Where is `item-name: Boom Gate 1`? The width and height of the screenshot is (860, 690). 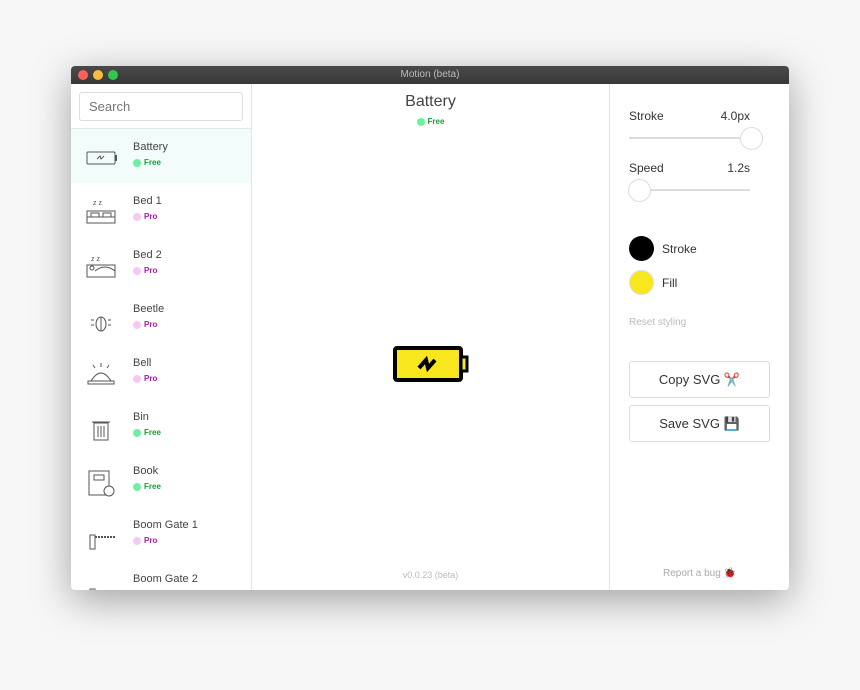 item-name: Boom Gate 1 is located at coordinates (165, 525).